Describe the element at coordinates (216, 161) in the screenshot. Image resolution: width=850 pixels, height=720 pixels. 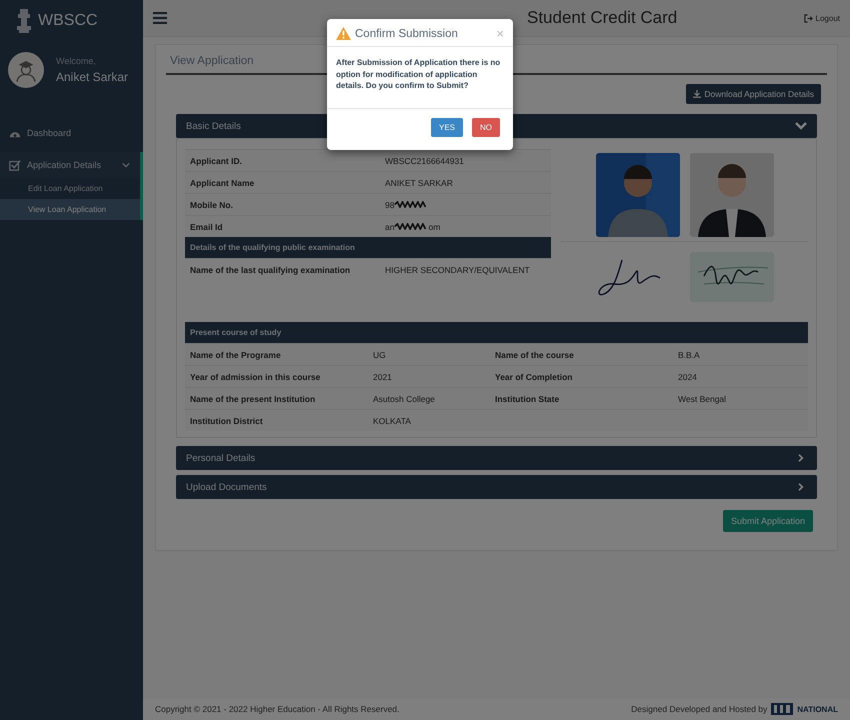
I see `field-label: Applicant ID.` at that location.